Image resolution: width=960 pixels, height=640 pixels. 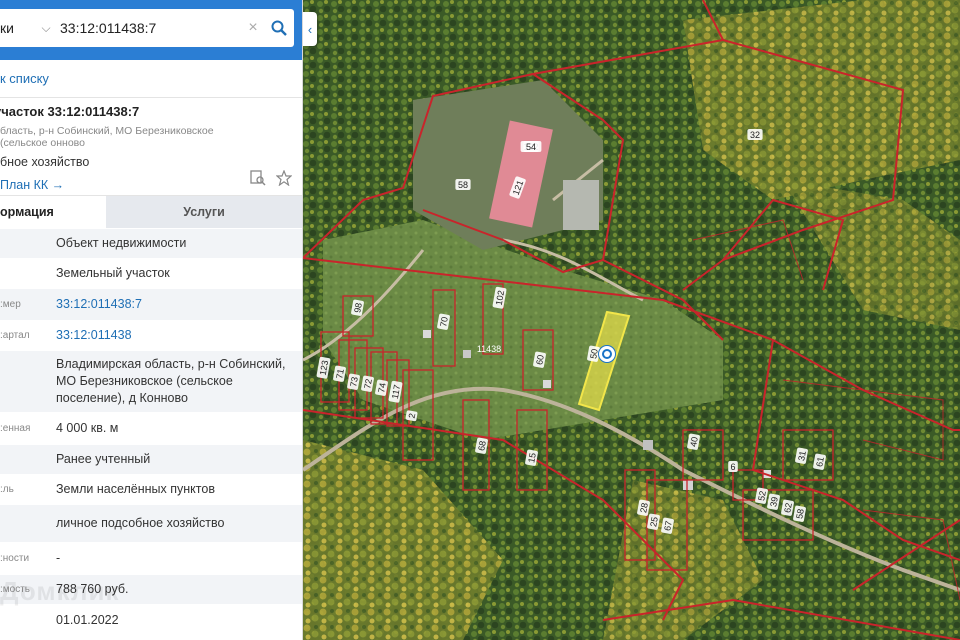 I want to click on svg-text: 39, so click(x=774, y=502).